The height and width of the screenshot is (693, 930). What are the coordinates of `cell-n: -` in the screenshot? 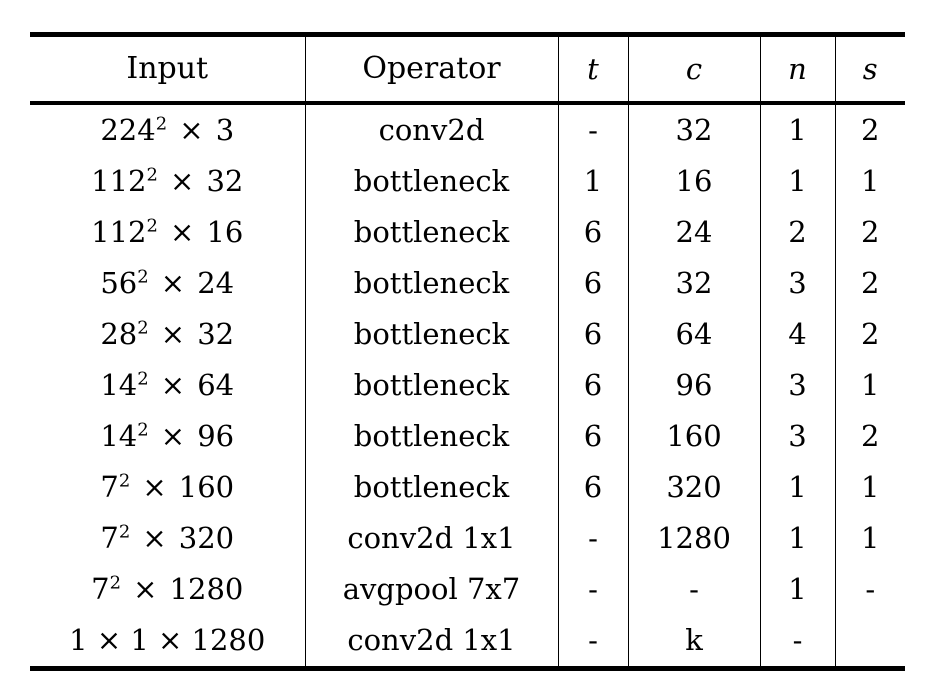 It's located at (797, 642).